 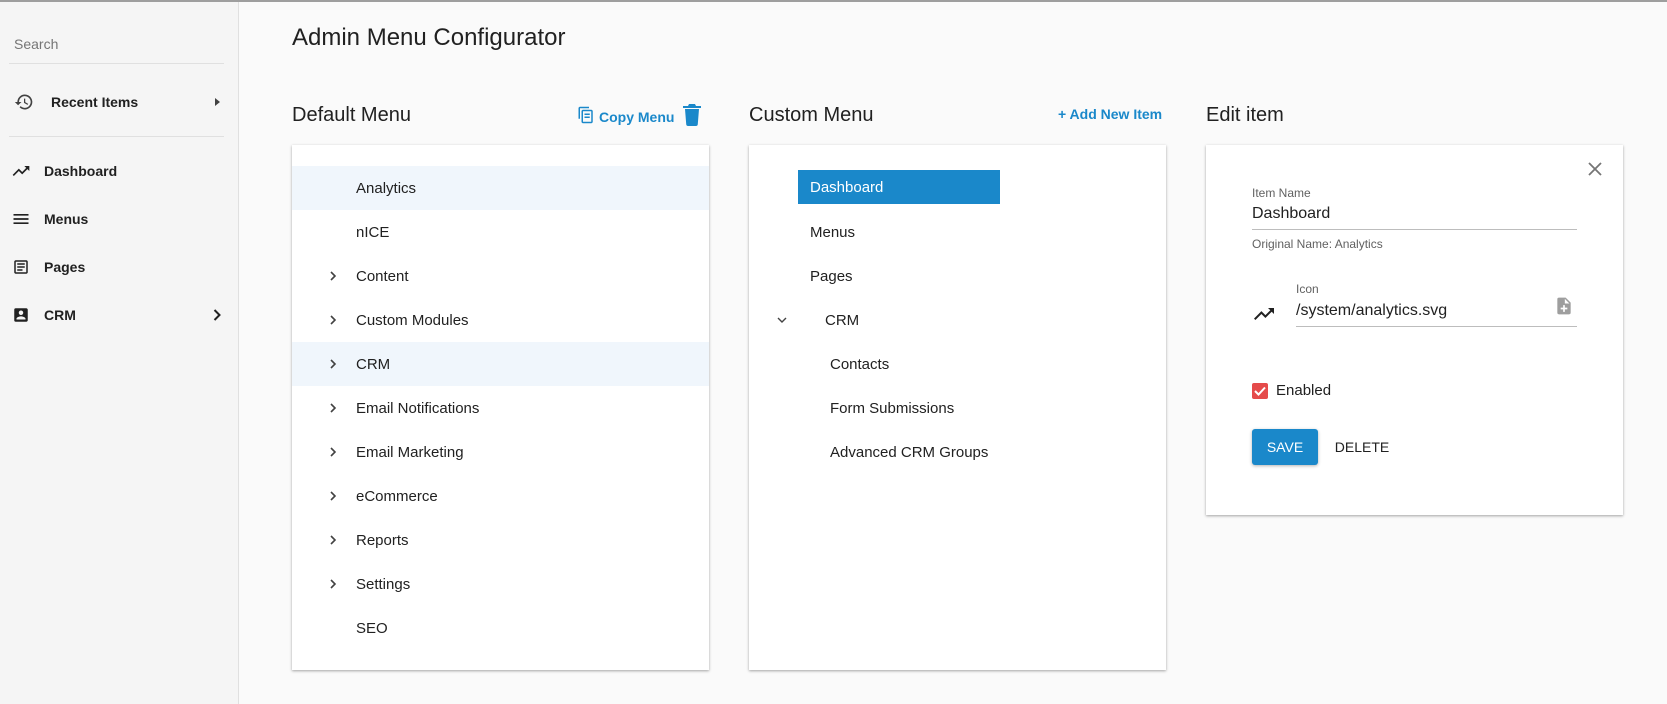 What do you see at coordinates (892, 408) in the screenshot?
I see `tree-item-label: Form Submissions` at bounding box center [892, 408].